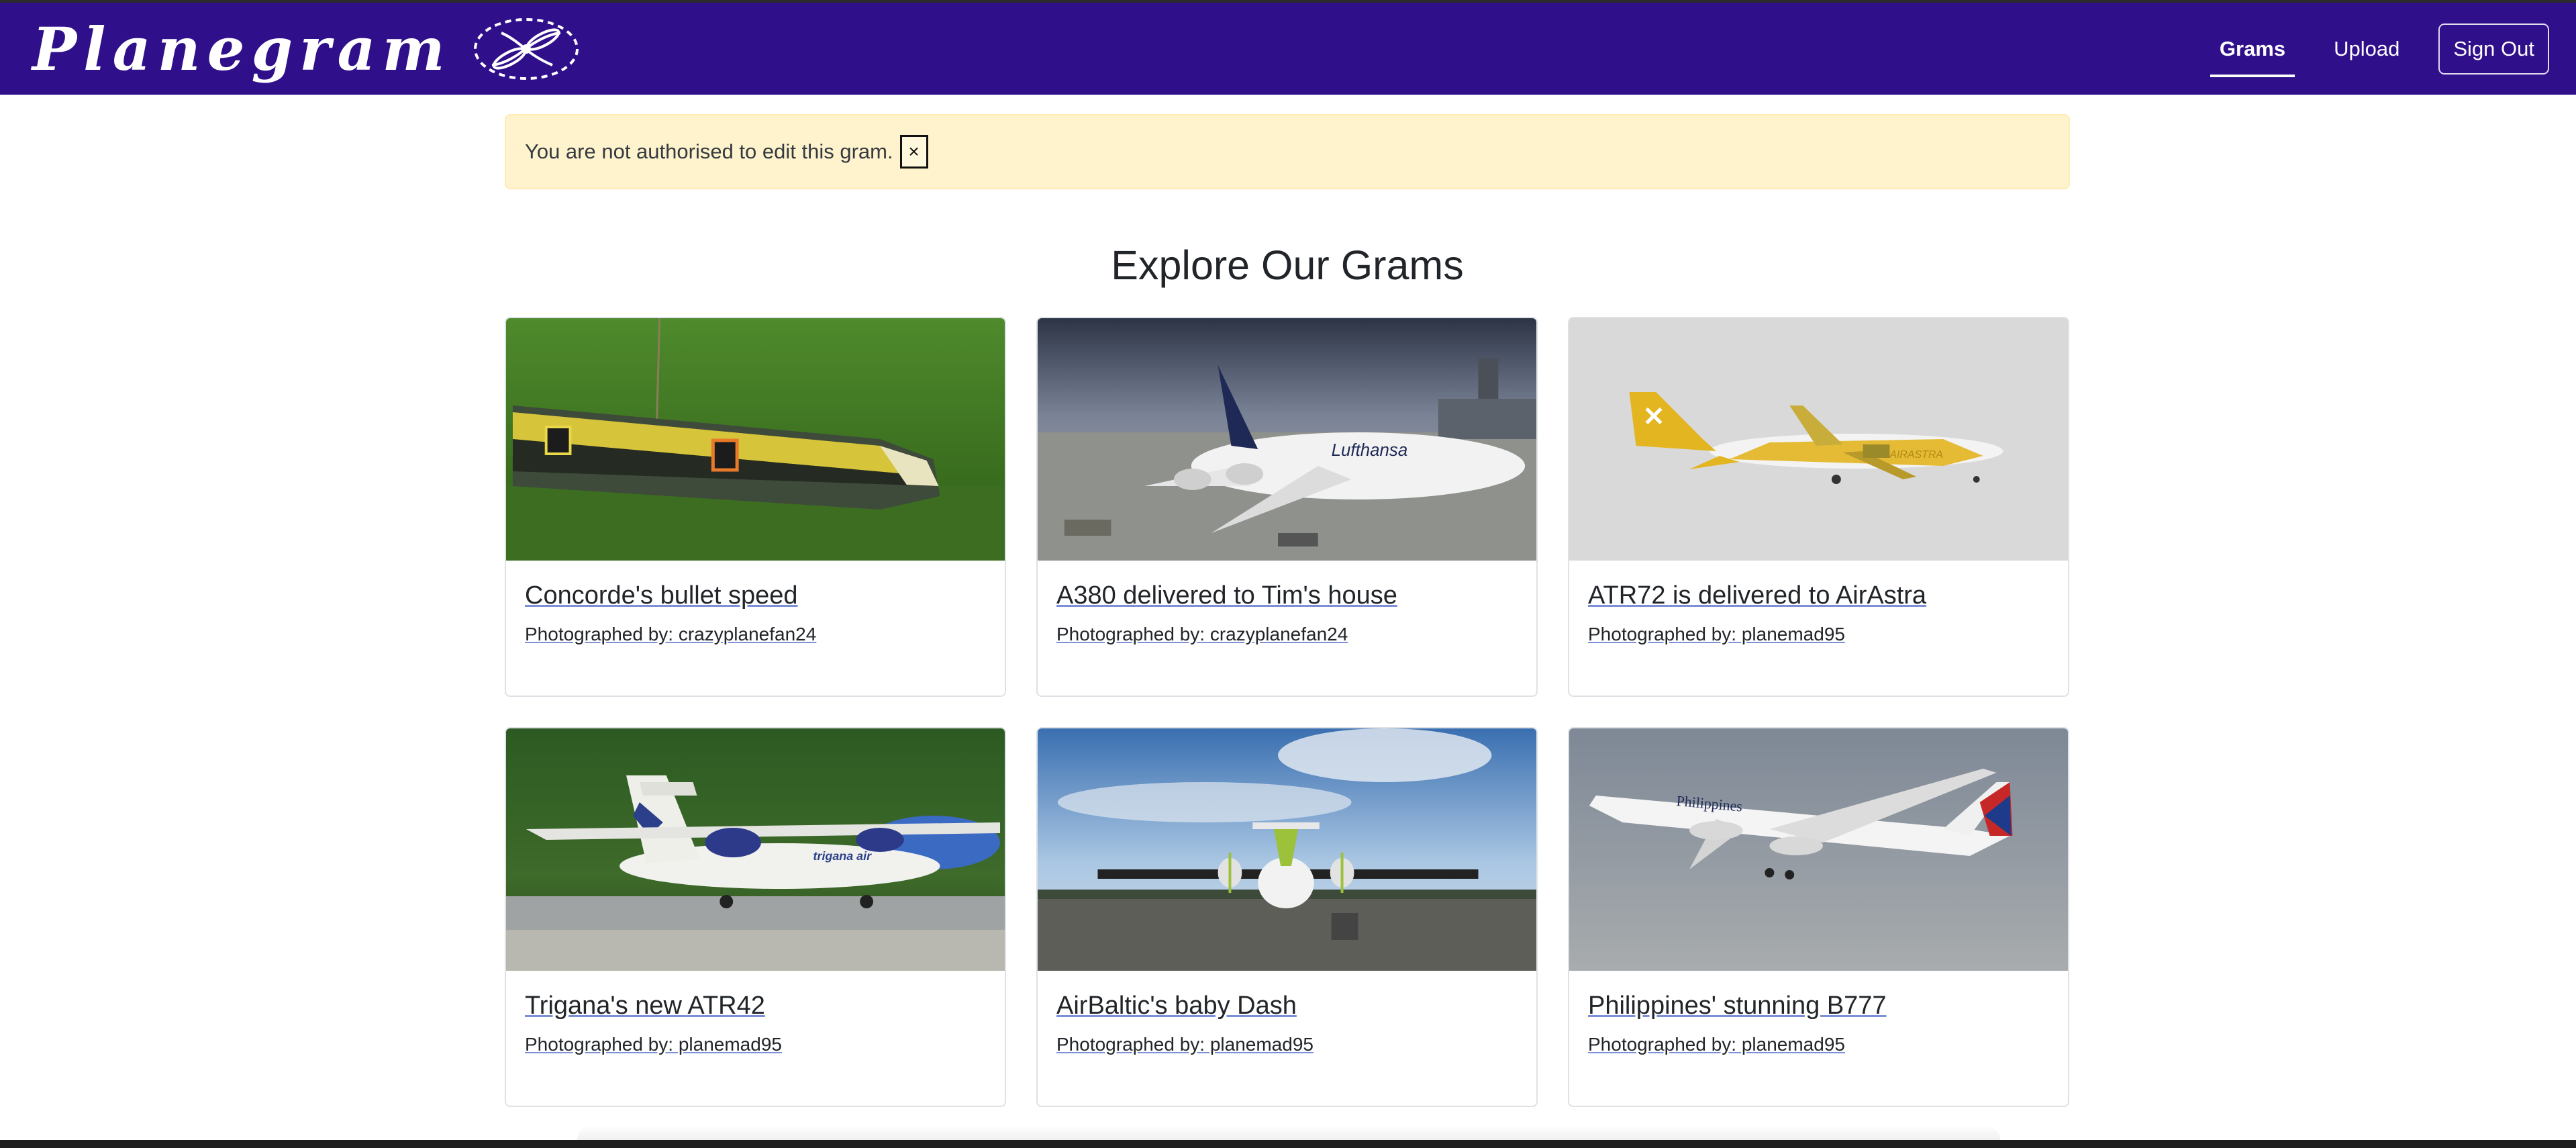 The image size is (2576, 1148). I want to click on sign-out-button: Sign Out, so click(2493, 49).